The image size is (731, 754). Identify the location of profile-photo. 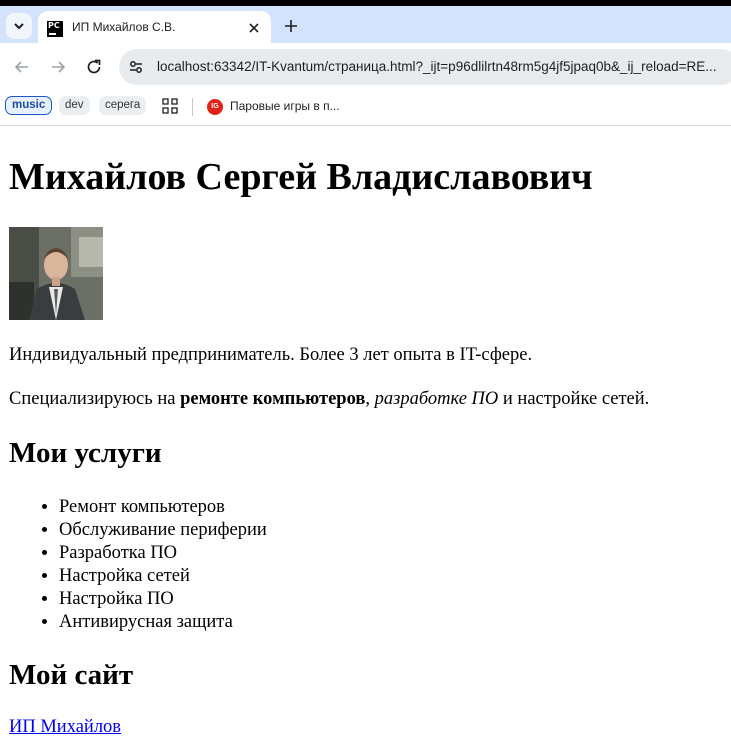
(56, 273).